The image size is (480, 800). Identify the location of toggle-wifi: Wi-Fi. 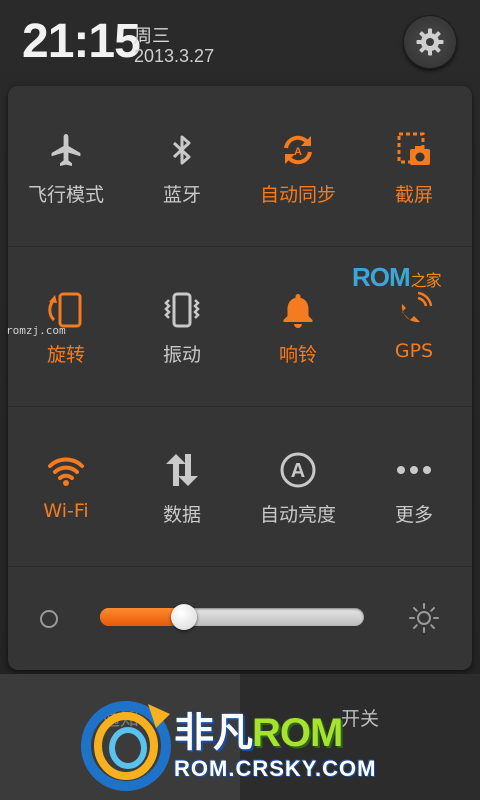
(66, 486).